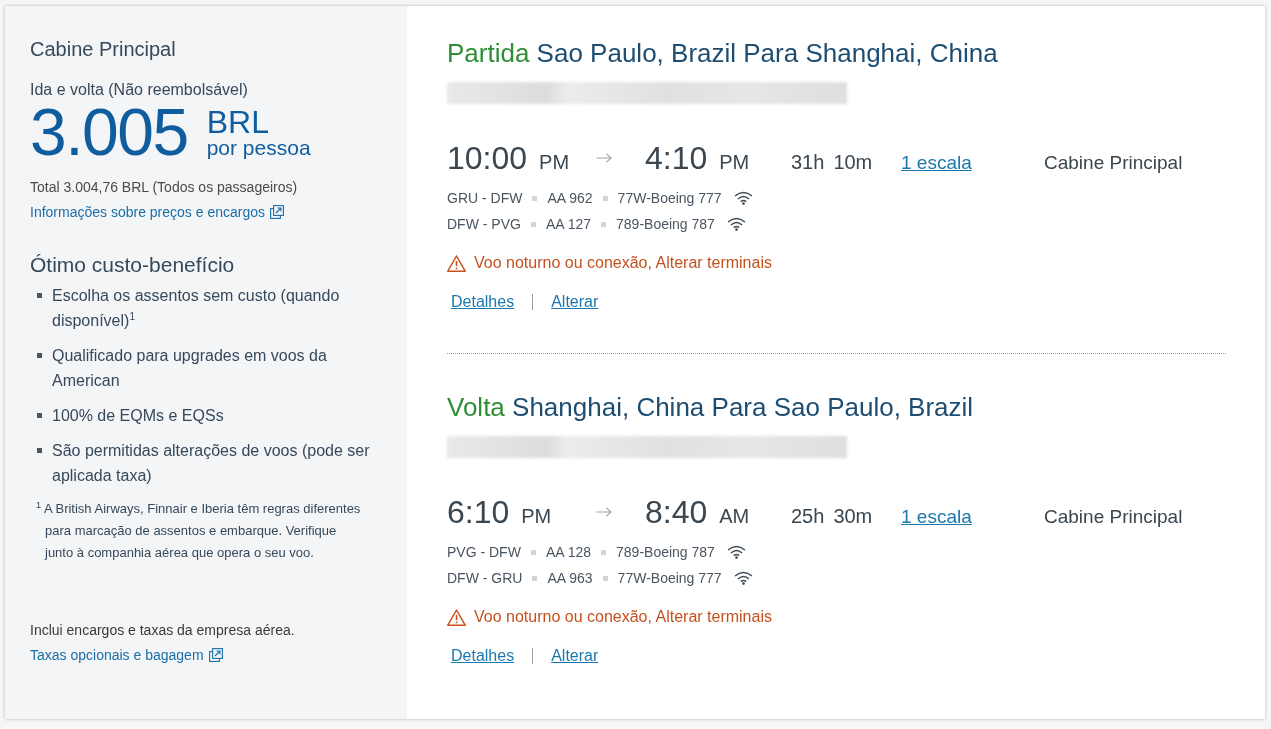 The height and width of the screenshot is (729, 1271). What do you see at coordinates (484, 552) in the screenshot?
I see `segment-route: PVG - DFW` at bounding box center [484, 552].